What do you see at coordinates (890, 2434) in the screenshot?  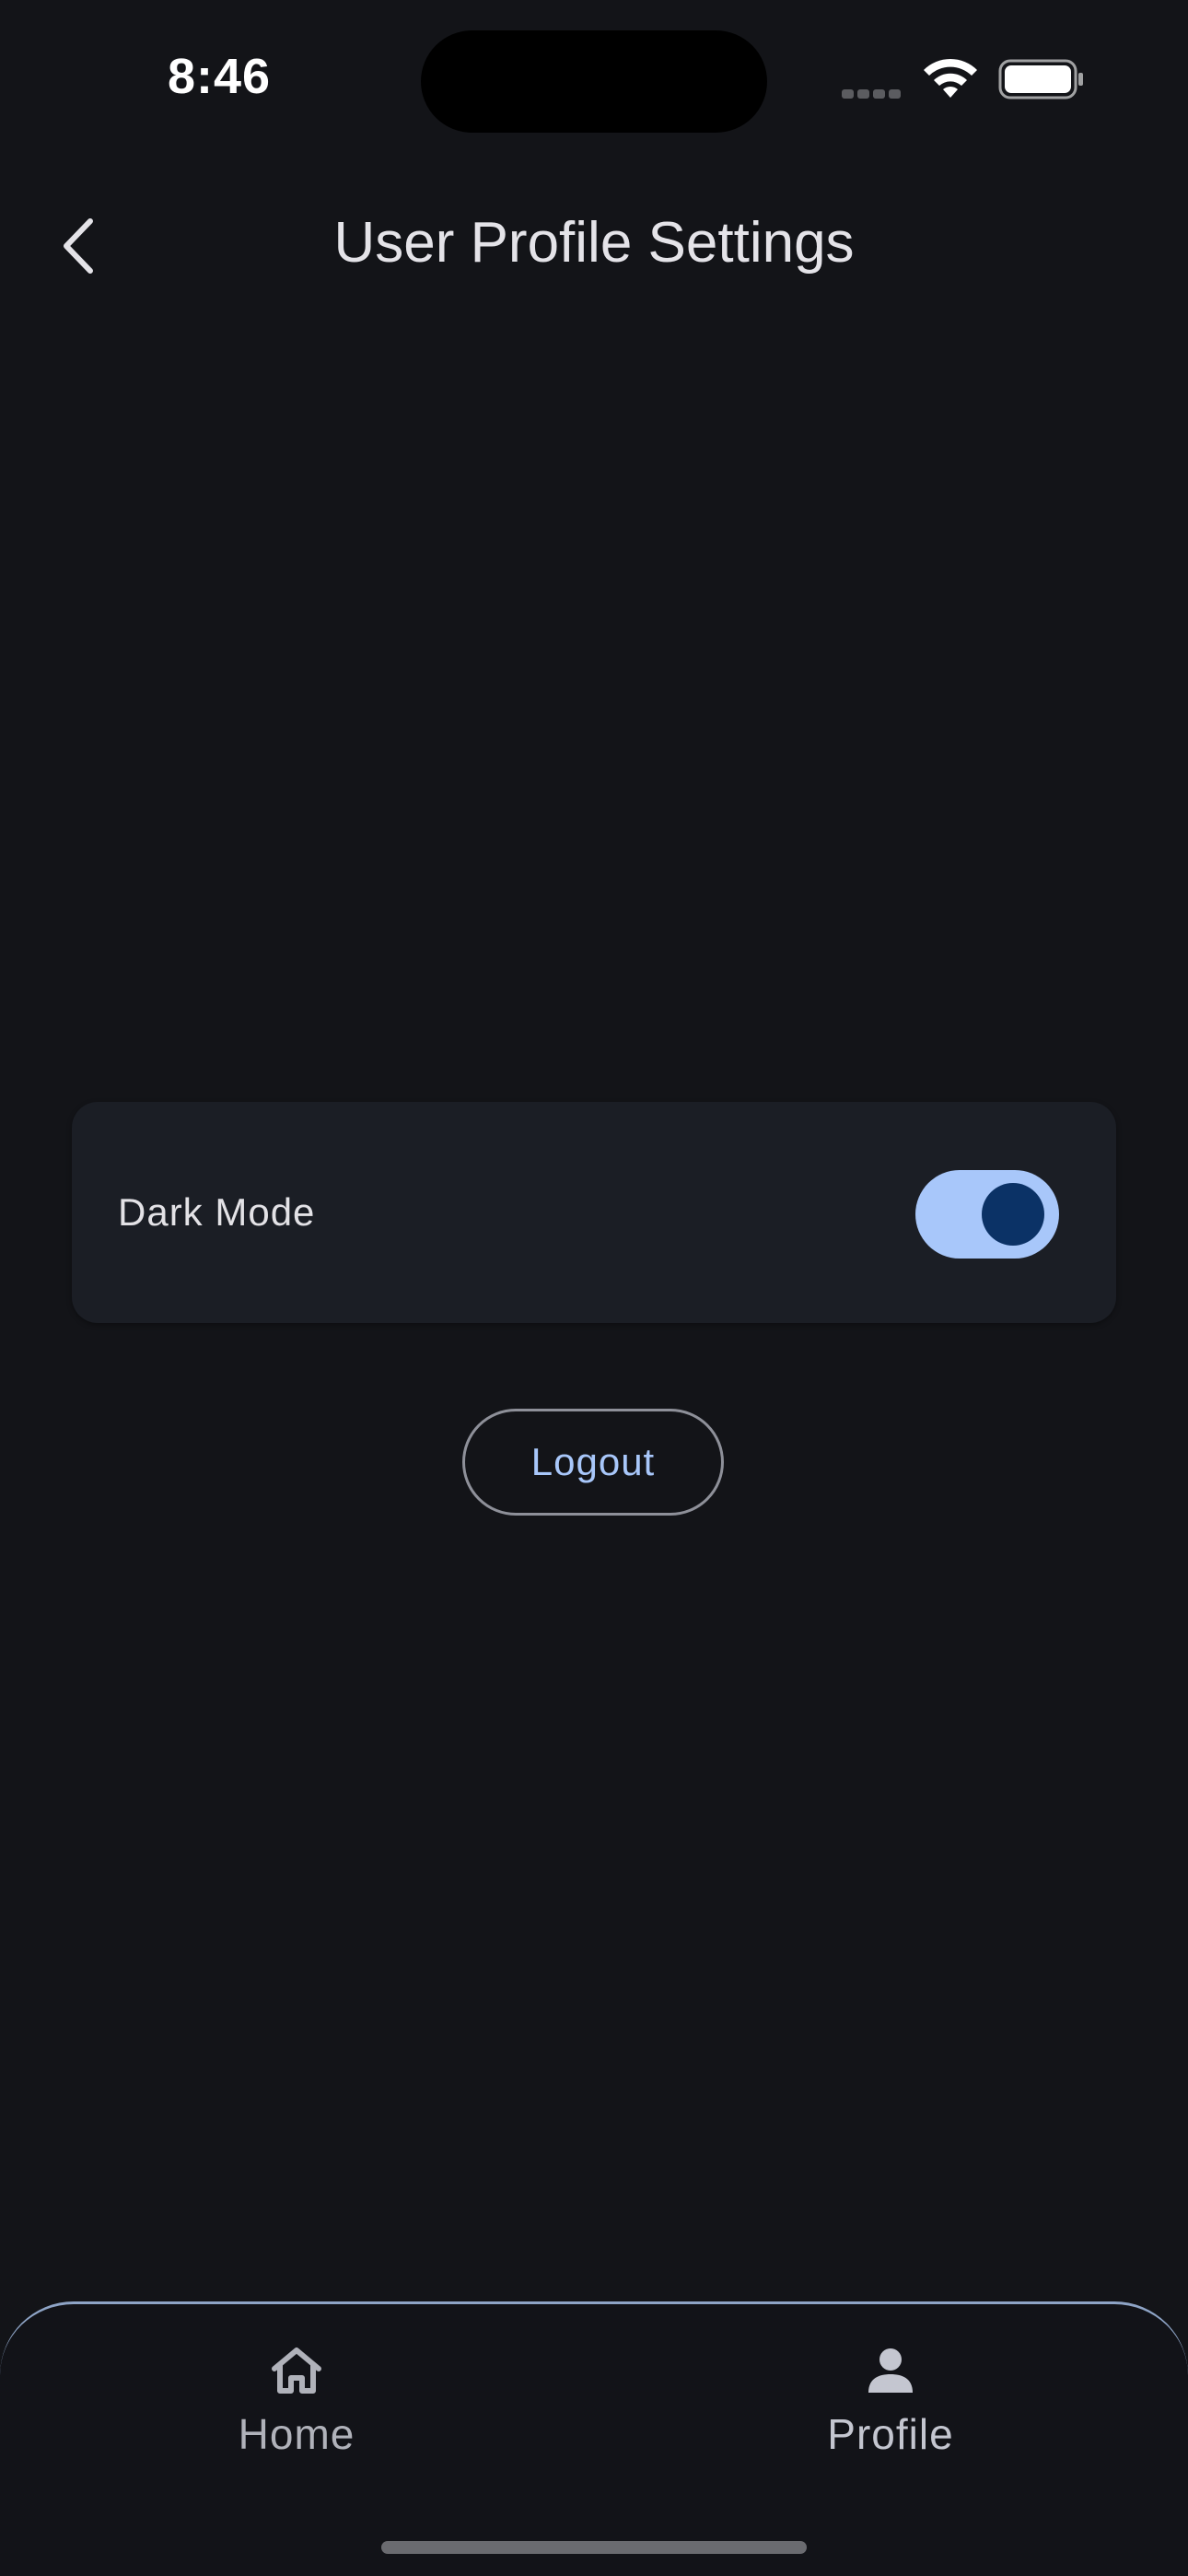 I see `nav-label-profile: Profile` at bounding box center [890, 2434].